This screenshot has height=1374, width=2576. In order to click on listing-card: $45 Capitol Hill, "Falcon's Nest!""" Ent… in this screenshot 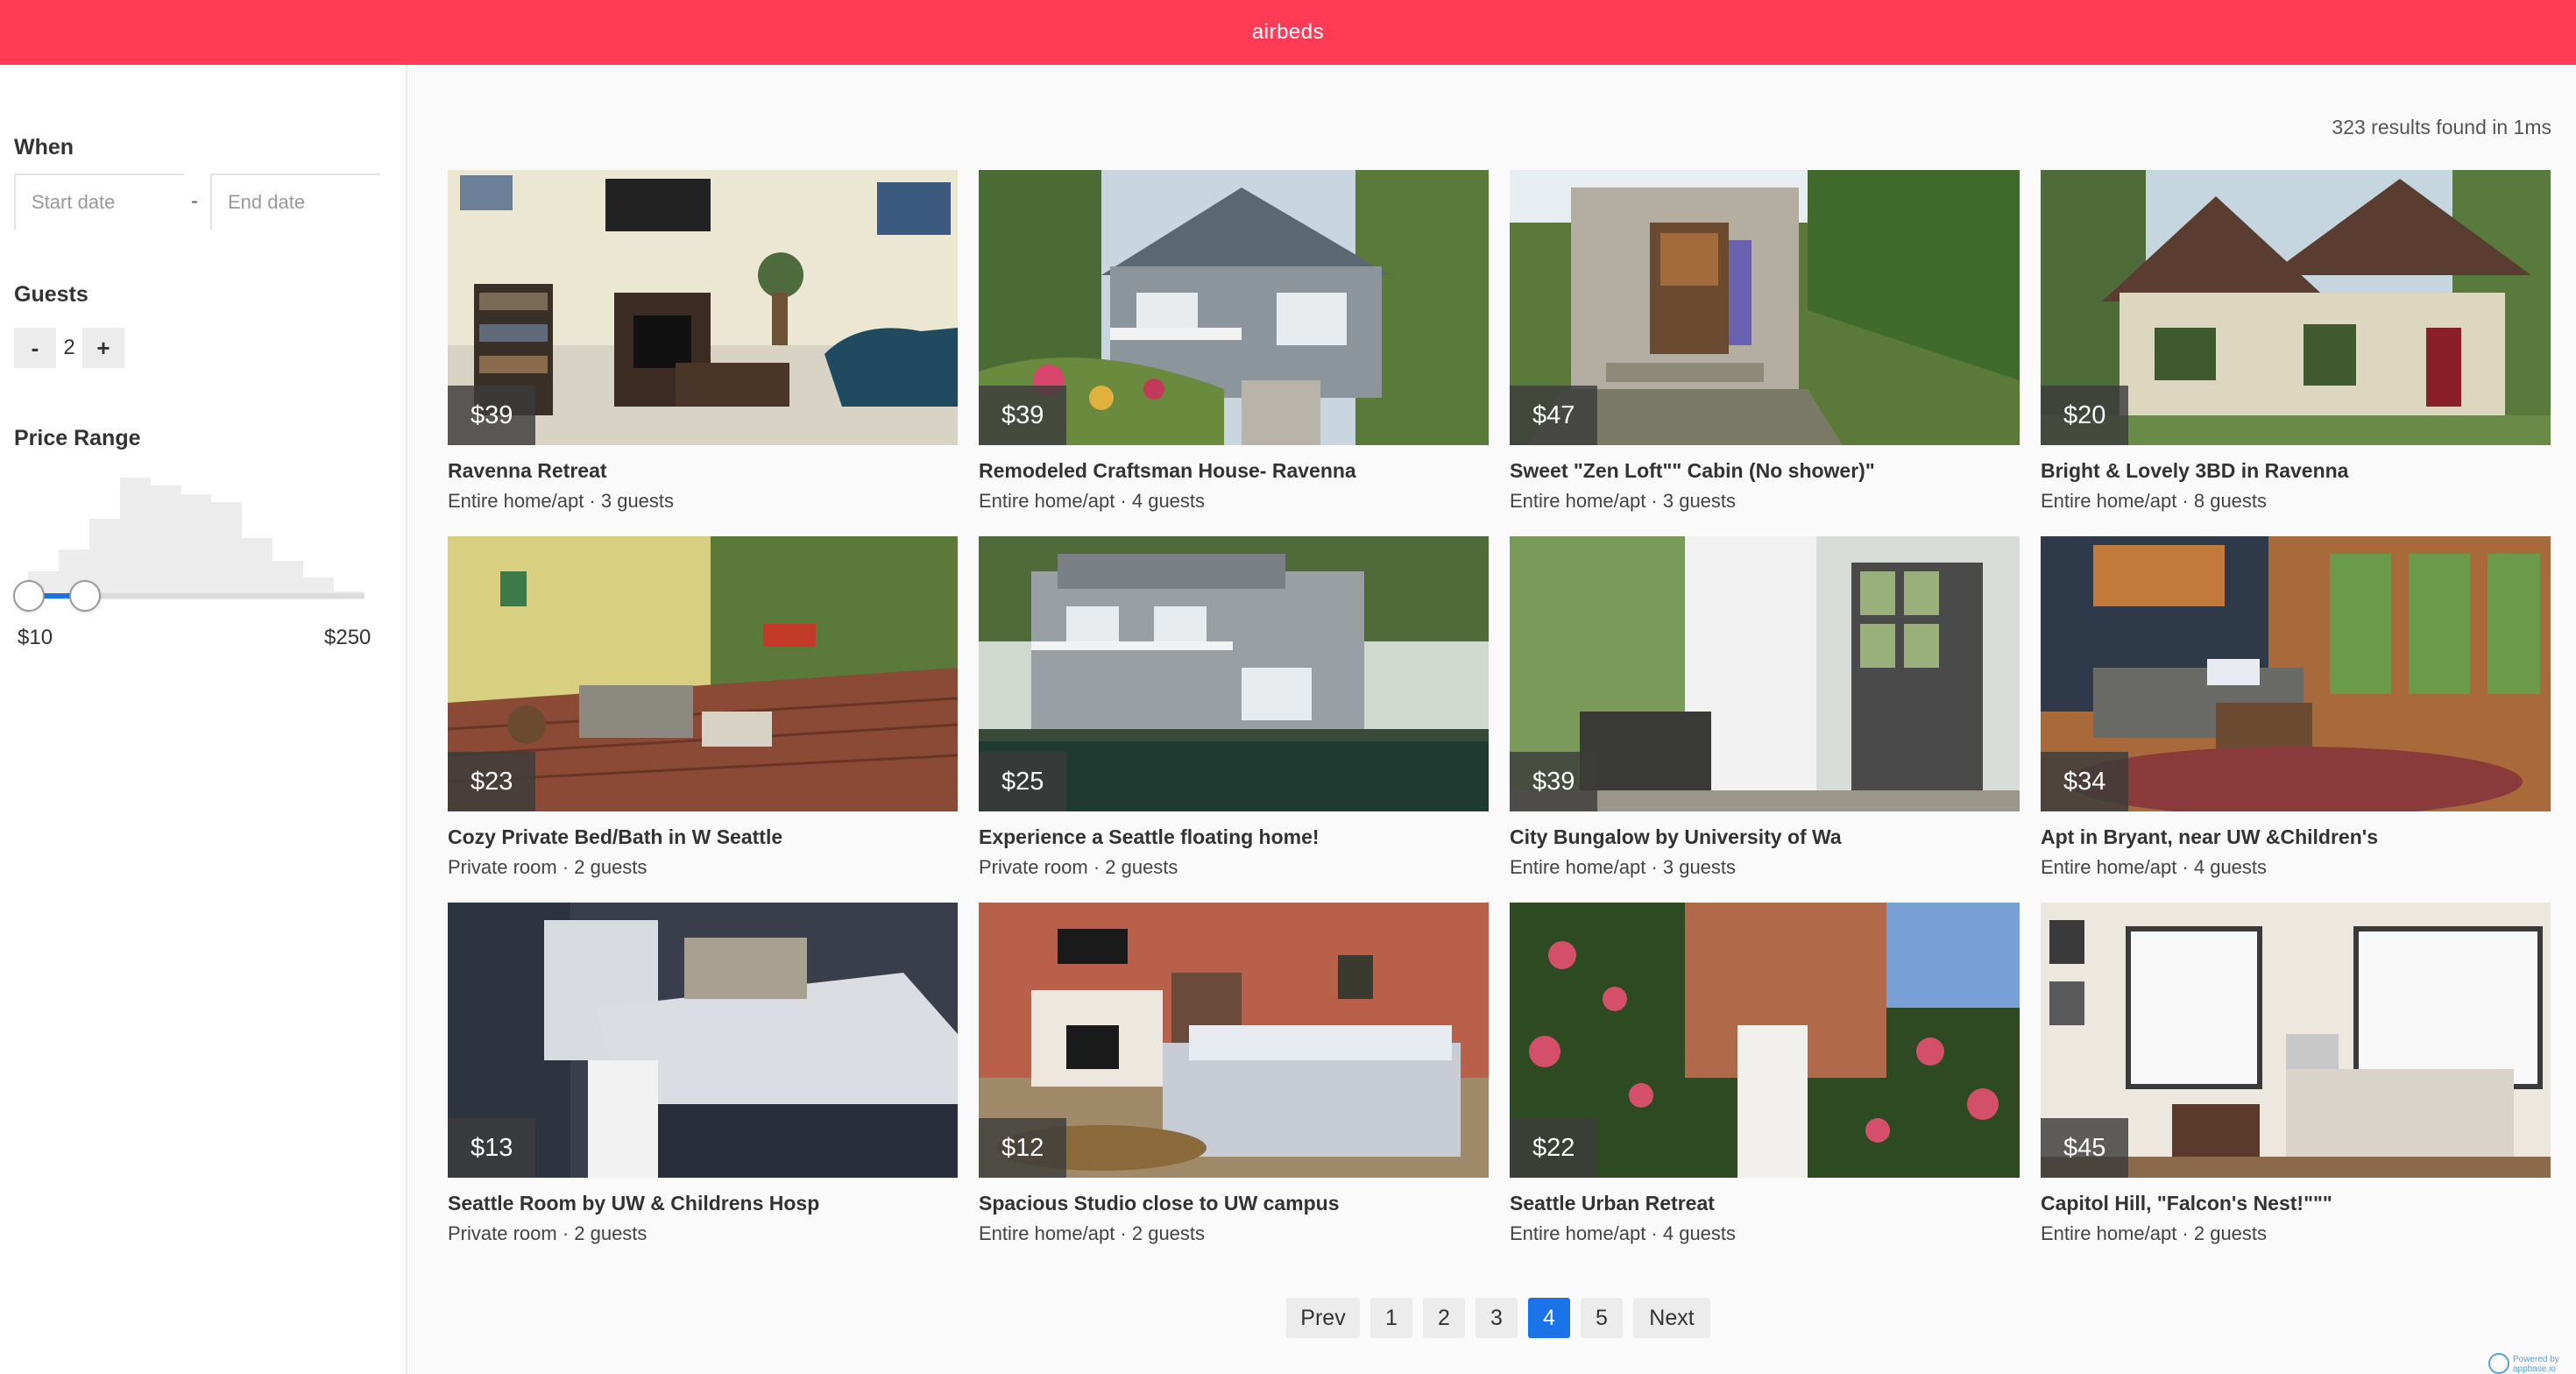, I will do `click(2296, 1074)`.